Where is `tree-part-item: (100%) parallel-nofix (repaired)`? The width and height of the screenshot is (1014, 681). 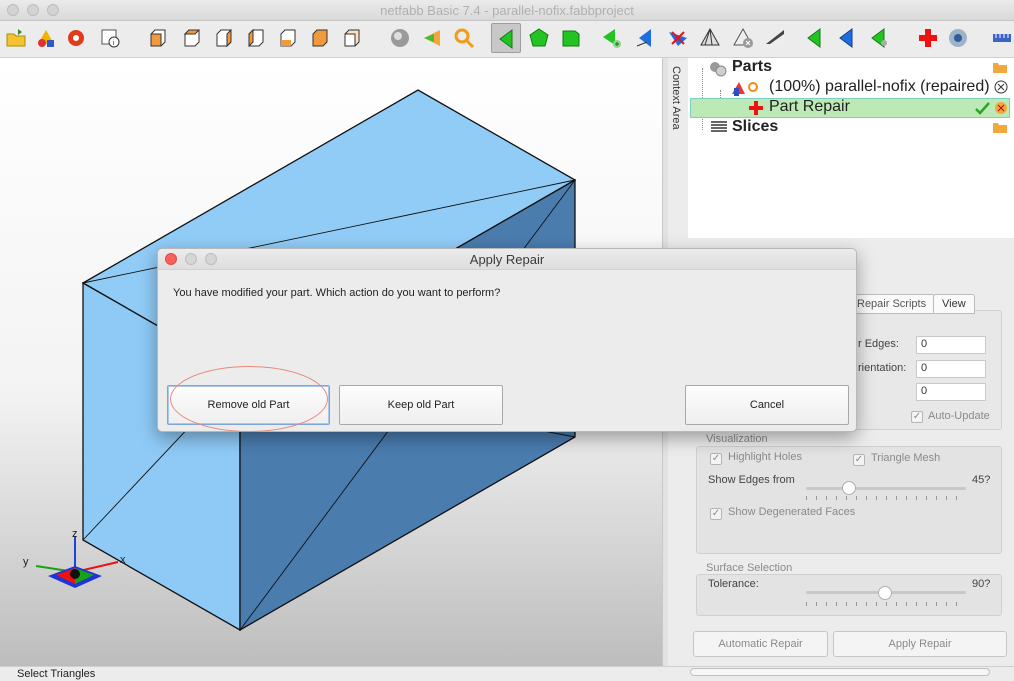 tree-part-item: (100%) parallel-nofix (repaired) is located at coordinates (879, 87).